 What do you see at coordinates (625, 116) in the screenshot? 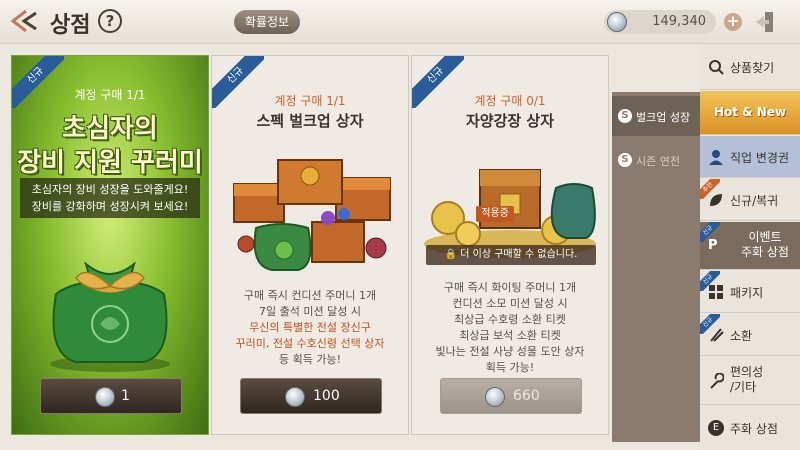
I see `s-coin-icon: S` at bounding box center [625, 116].